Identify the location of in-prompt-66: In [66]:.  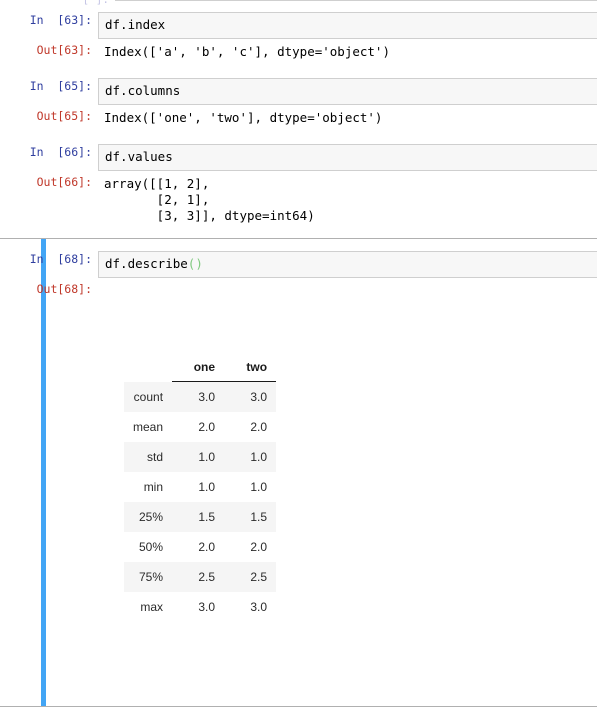
(49, 152).